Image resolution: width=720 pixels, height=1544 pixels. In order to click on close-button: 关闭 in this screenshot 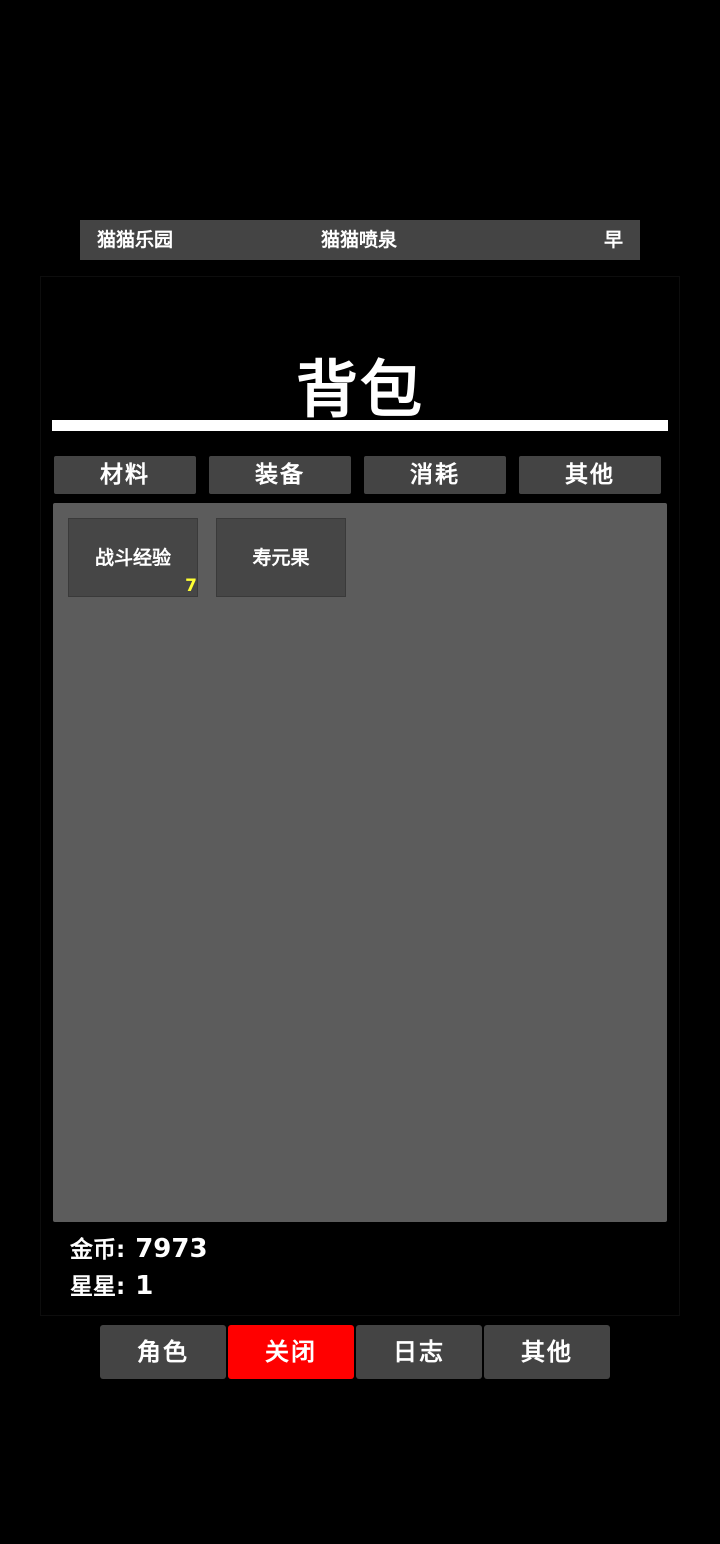, I will do `click(291, 1352)`.